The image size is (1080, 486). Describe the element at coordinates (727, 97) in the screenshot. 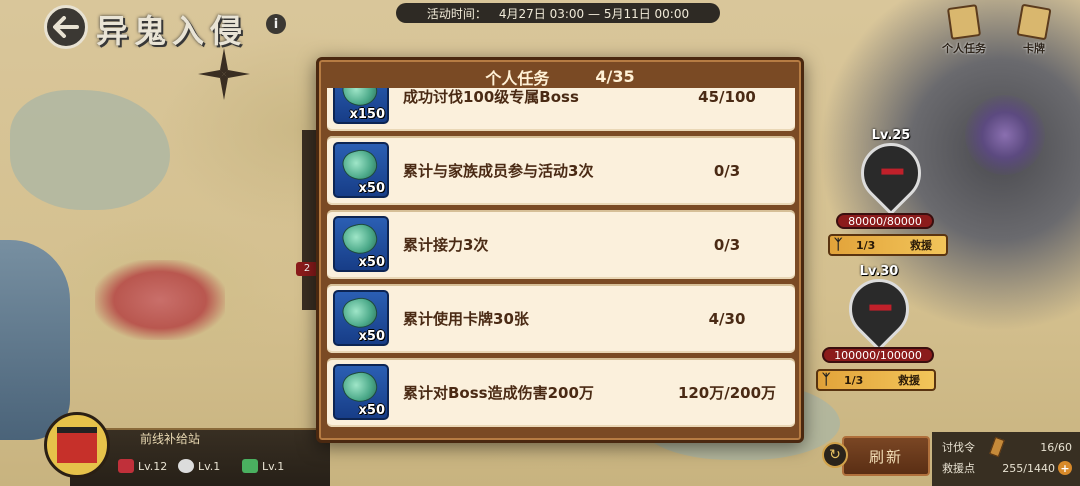

I see `task-progress: 45/100` at that location.